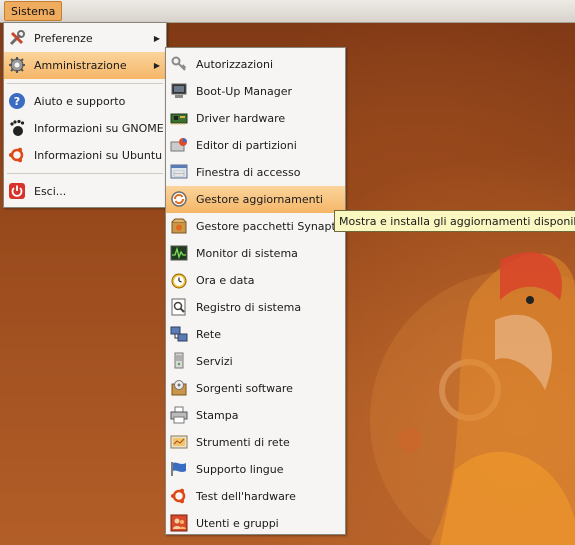 Image resolution: width=575 pixels, height=545 pixels. I want to click on menu-item-system-log: Registro di sistema, so click(255, 307).